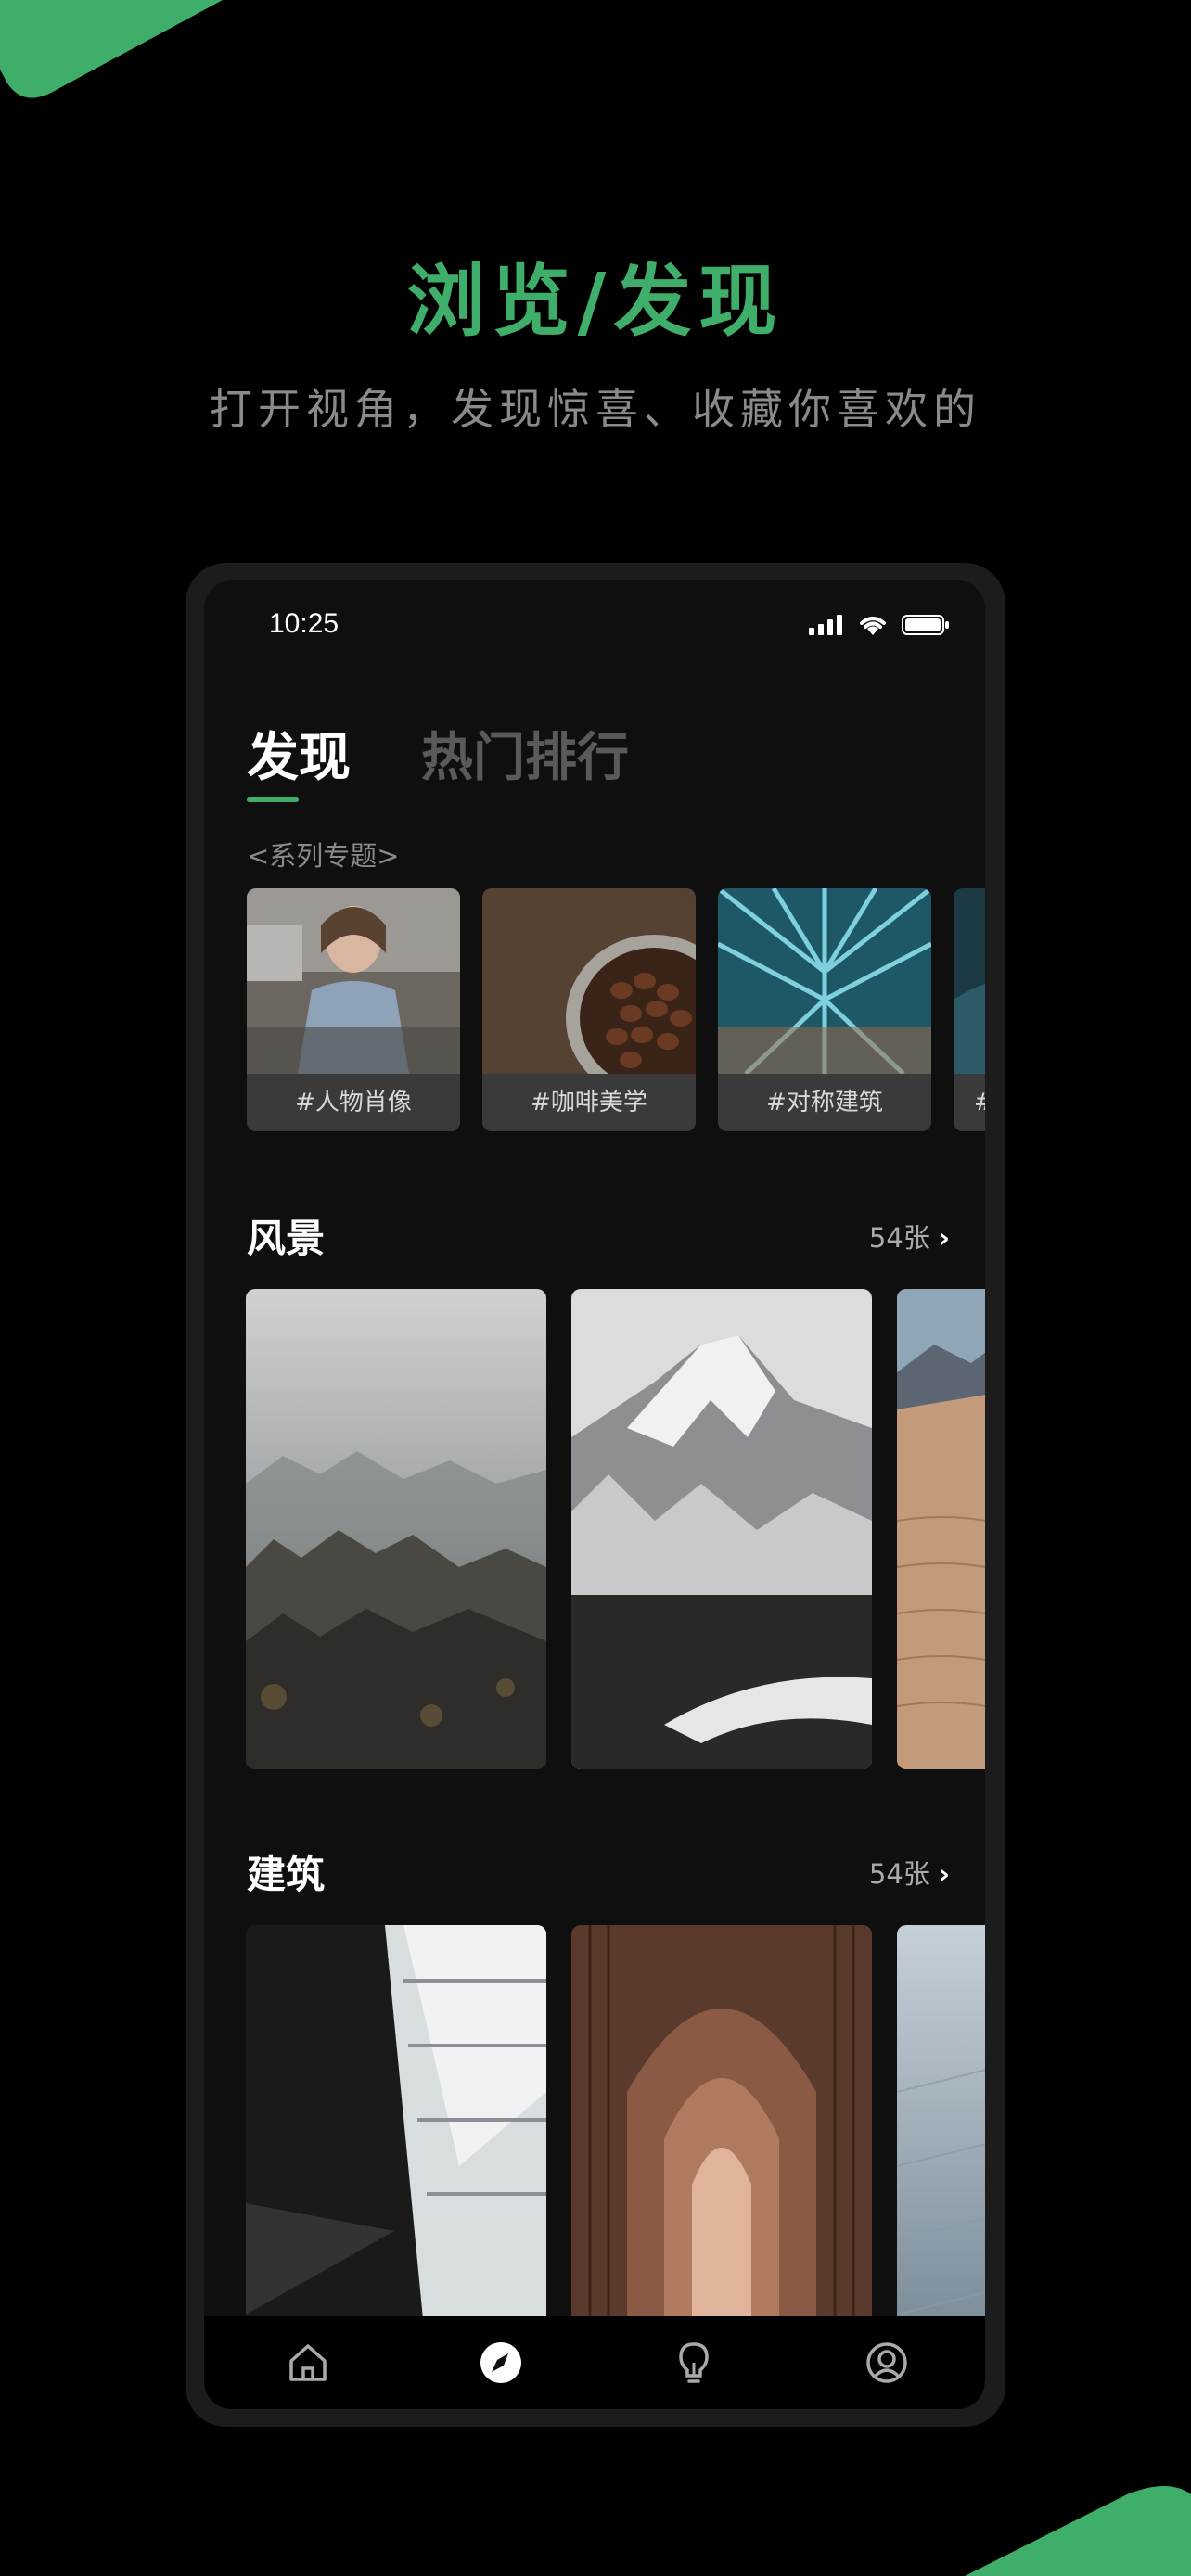  Describe the element at coordinates (299, 753) in the screenshot. I see `tab-discover: 发现` at that location.